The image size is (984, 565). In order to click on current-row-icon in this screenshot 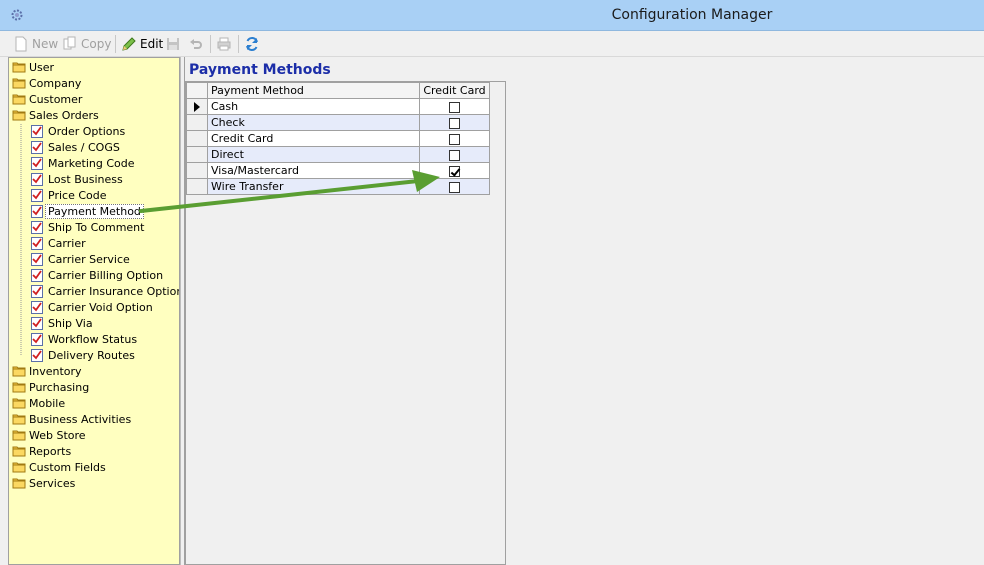, I will do `click(197, 107)`.